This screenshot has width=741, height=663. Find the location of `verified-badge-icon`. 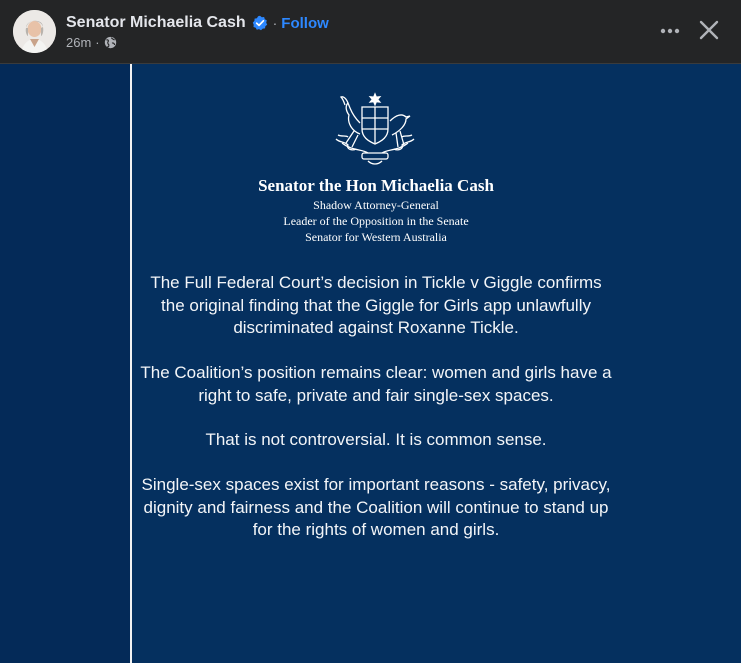

verified-badge-icon is located at coordinates (259, 23).